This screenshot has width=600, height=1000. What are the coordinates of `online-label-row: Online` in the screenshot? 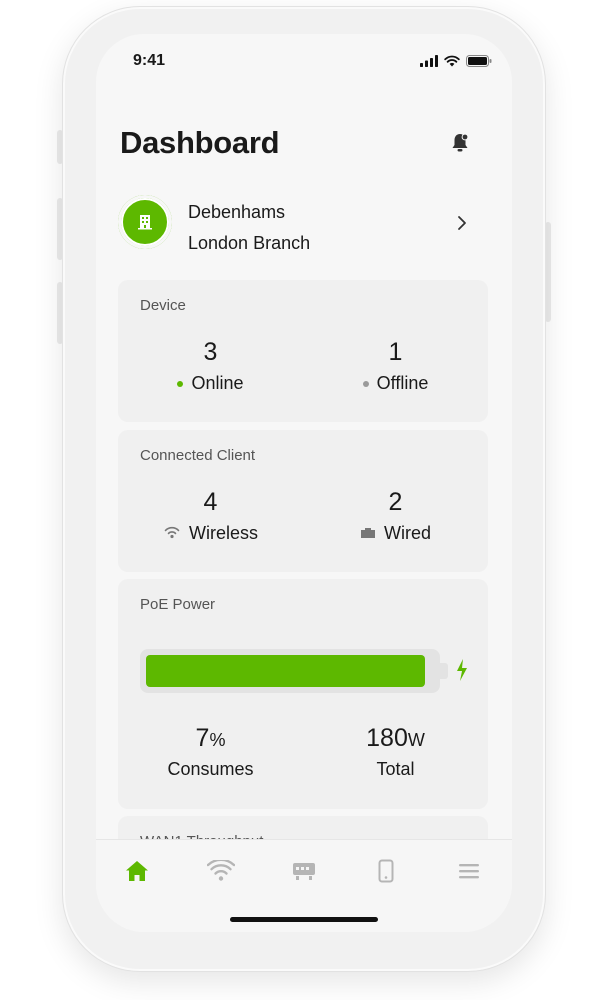 It's located at (210, 383).